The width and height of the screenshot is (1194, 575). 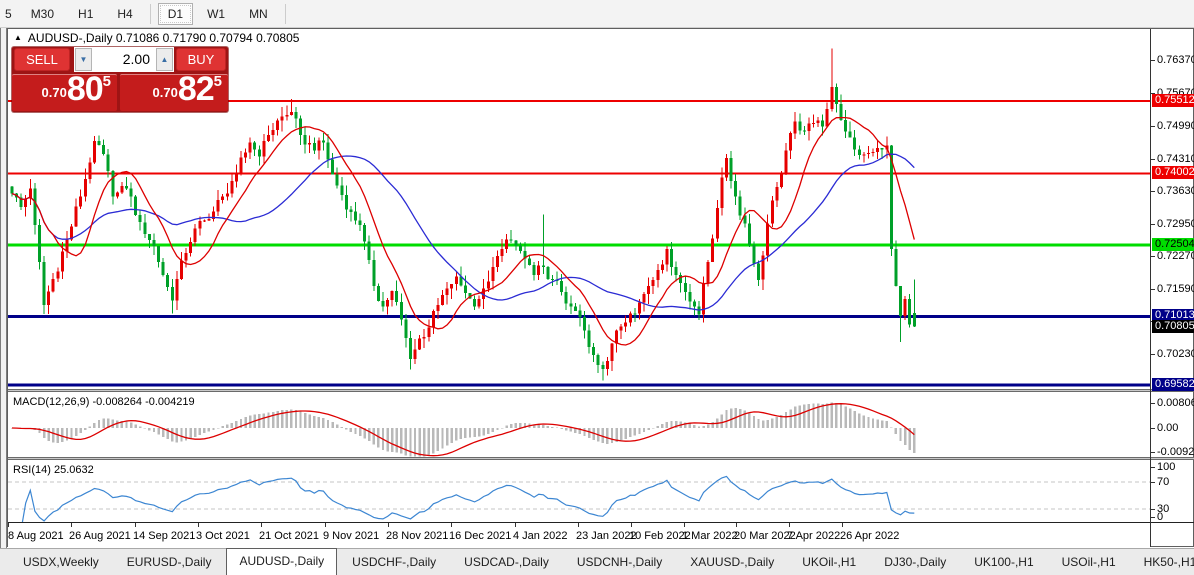 I want to click on price-level-badge: 0.75512, so click(x=1173, y=100).